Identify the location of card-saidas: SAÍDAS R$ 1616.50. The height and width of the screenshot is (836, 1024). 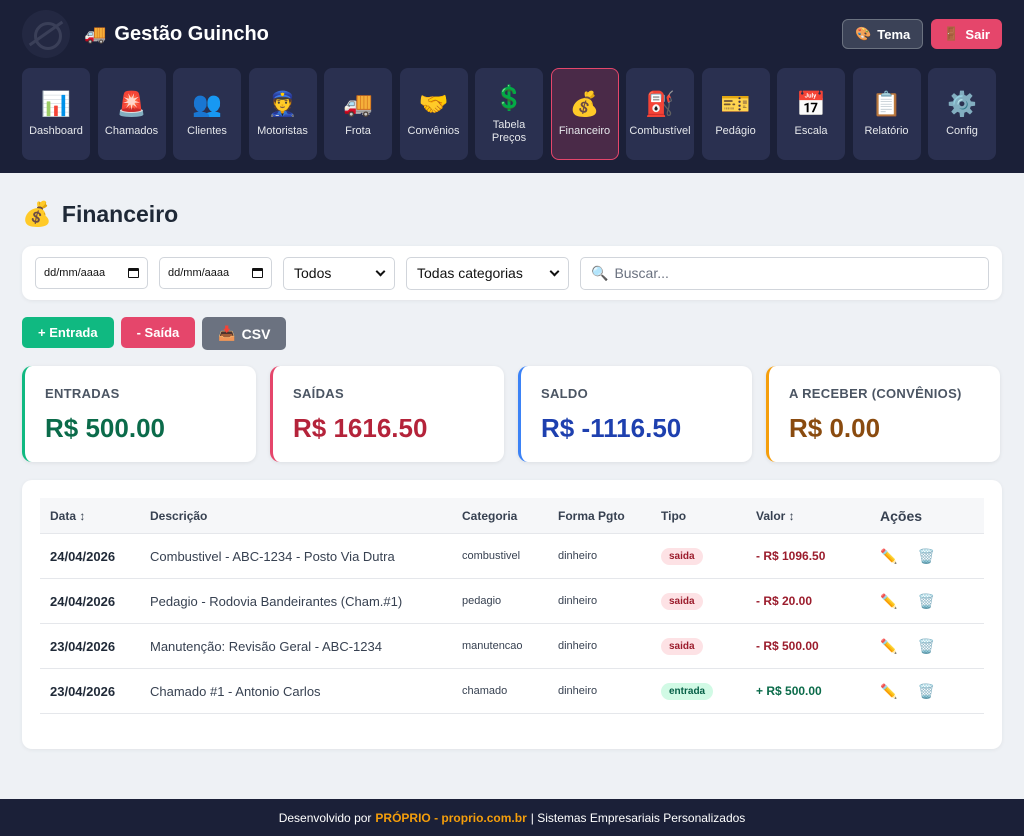
(387, 414).